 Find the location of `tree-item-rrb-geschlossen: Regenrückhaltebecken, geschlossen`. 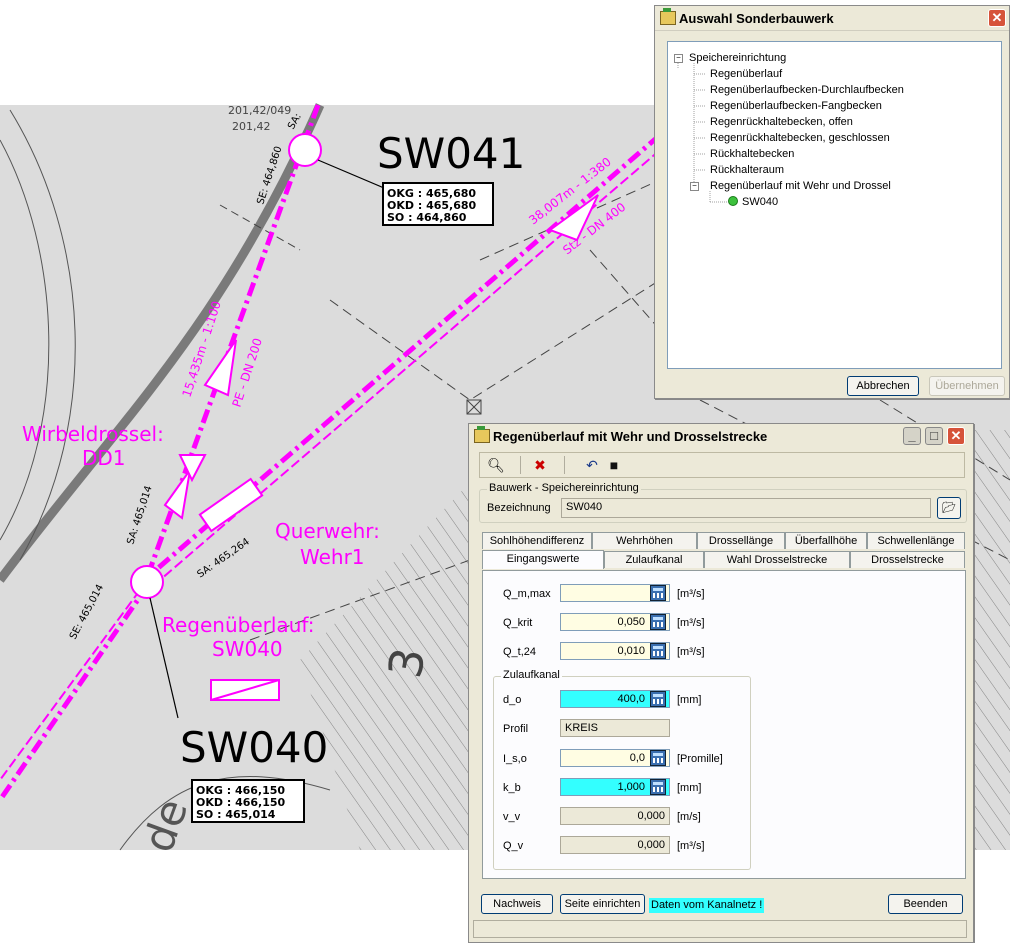

tree-item-rrb-geschlossen: Regenrückhaltebecken, geschlossen is located at coordinates (800, 138).